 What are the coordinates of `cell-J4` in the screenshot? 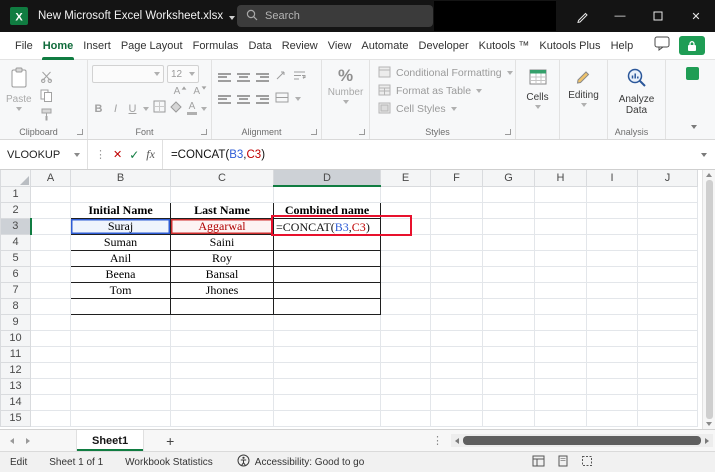 It's located at (667, 242).